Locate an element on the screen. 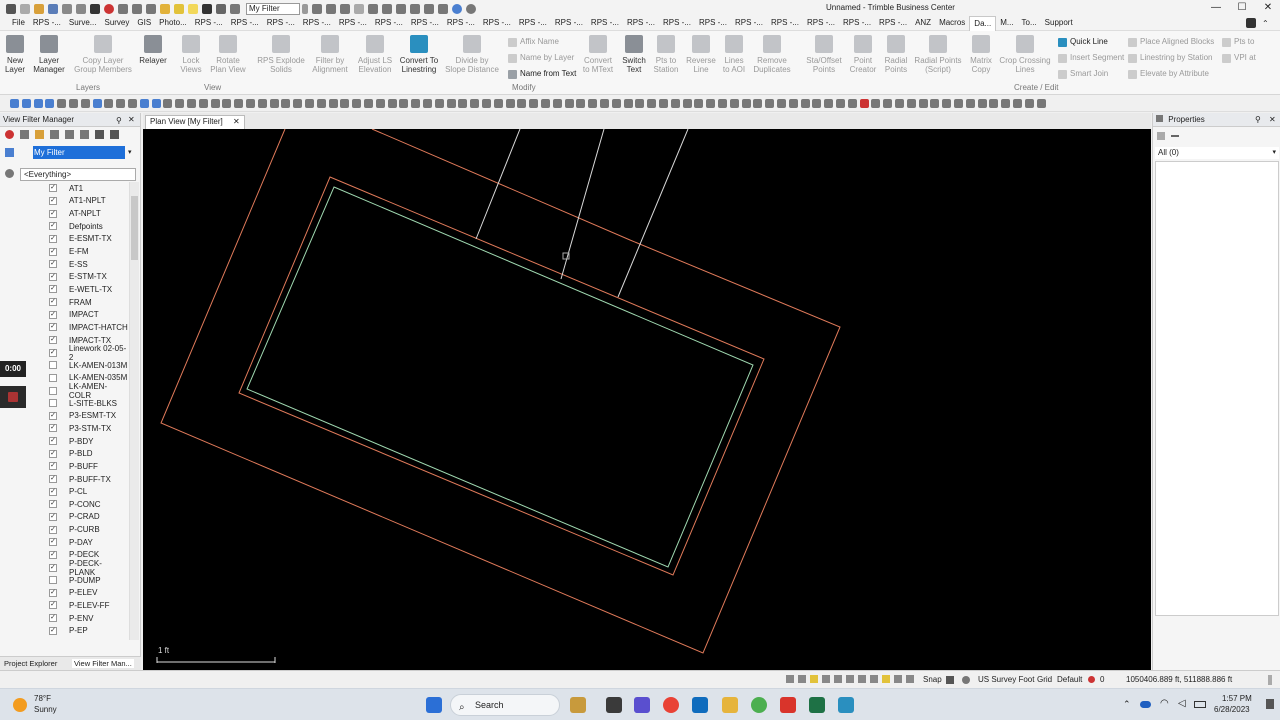  layer-row: ✓ Linework 02-05-2 is located at coordinates (64, 353).